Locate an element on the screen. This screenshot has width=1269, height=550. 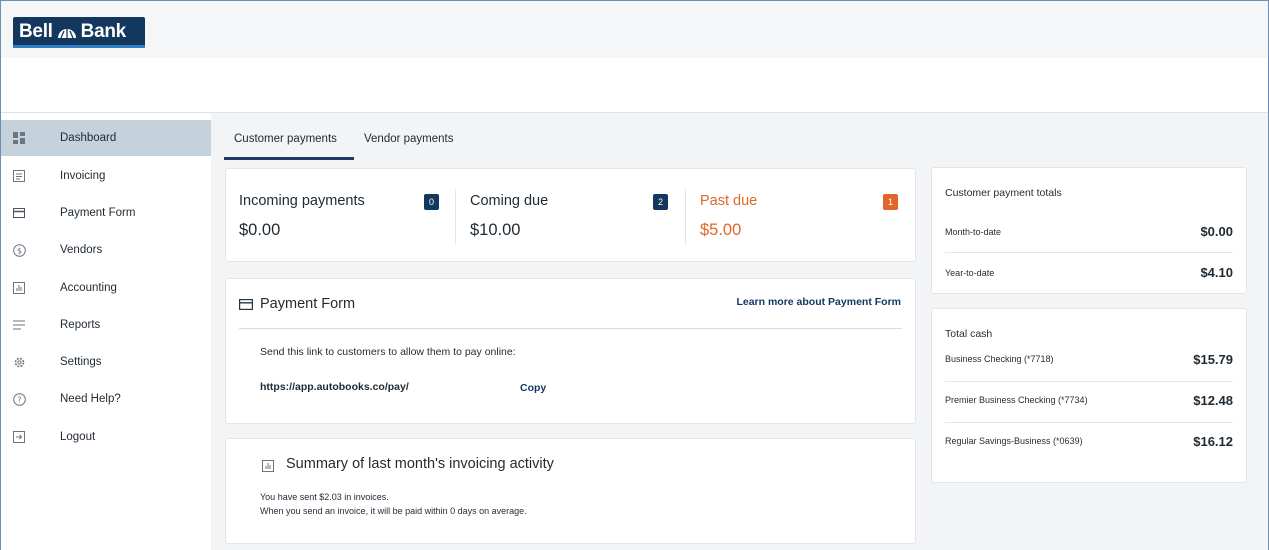
sidebar-item-reports: Reports is located at coordinates (106, 325).